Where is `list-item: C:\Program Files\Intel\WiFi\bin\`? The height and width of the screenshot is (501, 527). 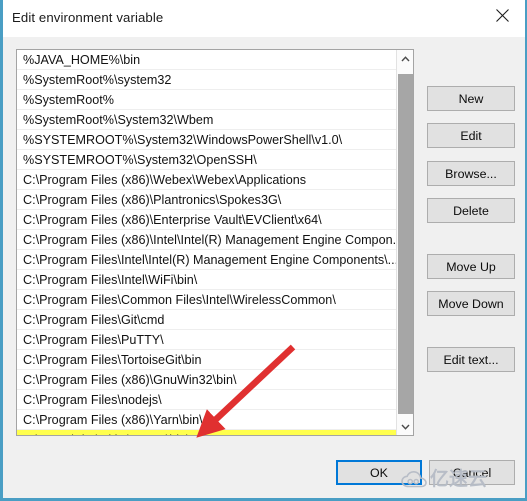
list-item: C:\Program Files\Intel\WiFi\bin\ is located at coordinates (206, 280).